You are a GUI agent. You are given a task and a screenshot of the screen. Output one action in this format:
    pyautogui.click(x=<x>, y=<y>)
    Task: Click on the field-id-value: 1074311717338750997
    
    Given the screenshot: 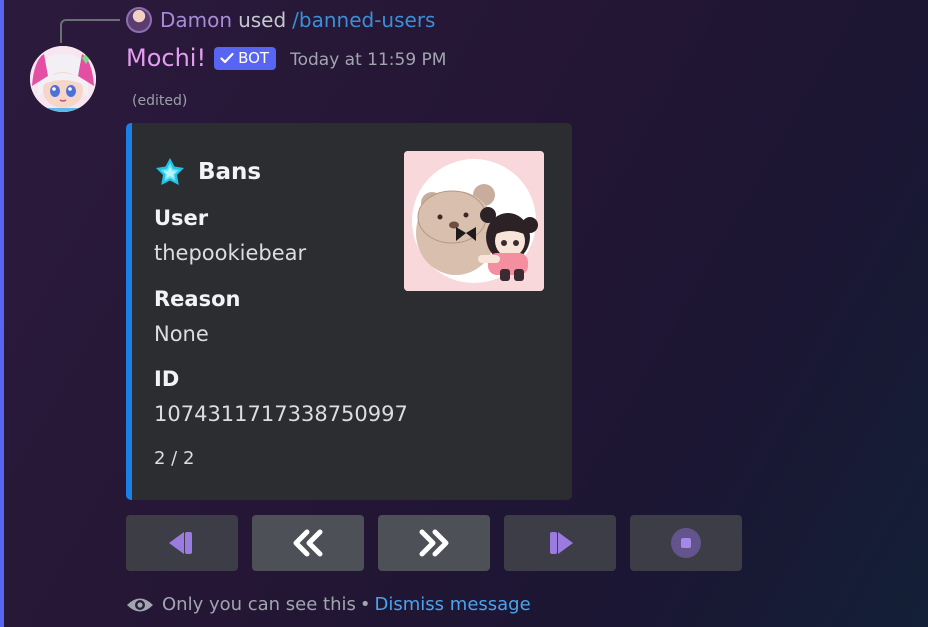 What is the action you would take?
    pyautogui.click(x=281, y=414)
    